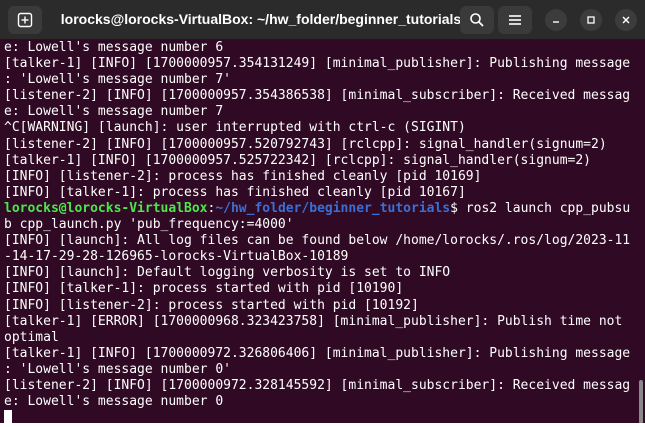 The height and width of the screenshot is (427, 645). What do you see at coordinates (117, 369) in the screenshot?
I see `terminal-line: : 'Lowell's message number 0'` at bounding box center [117, 369].